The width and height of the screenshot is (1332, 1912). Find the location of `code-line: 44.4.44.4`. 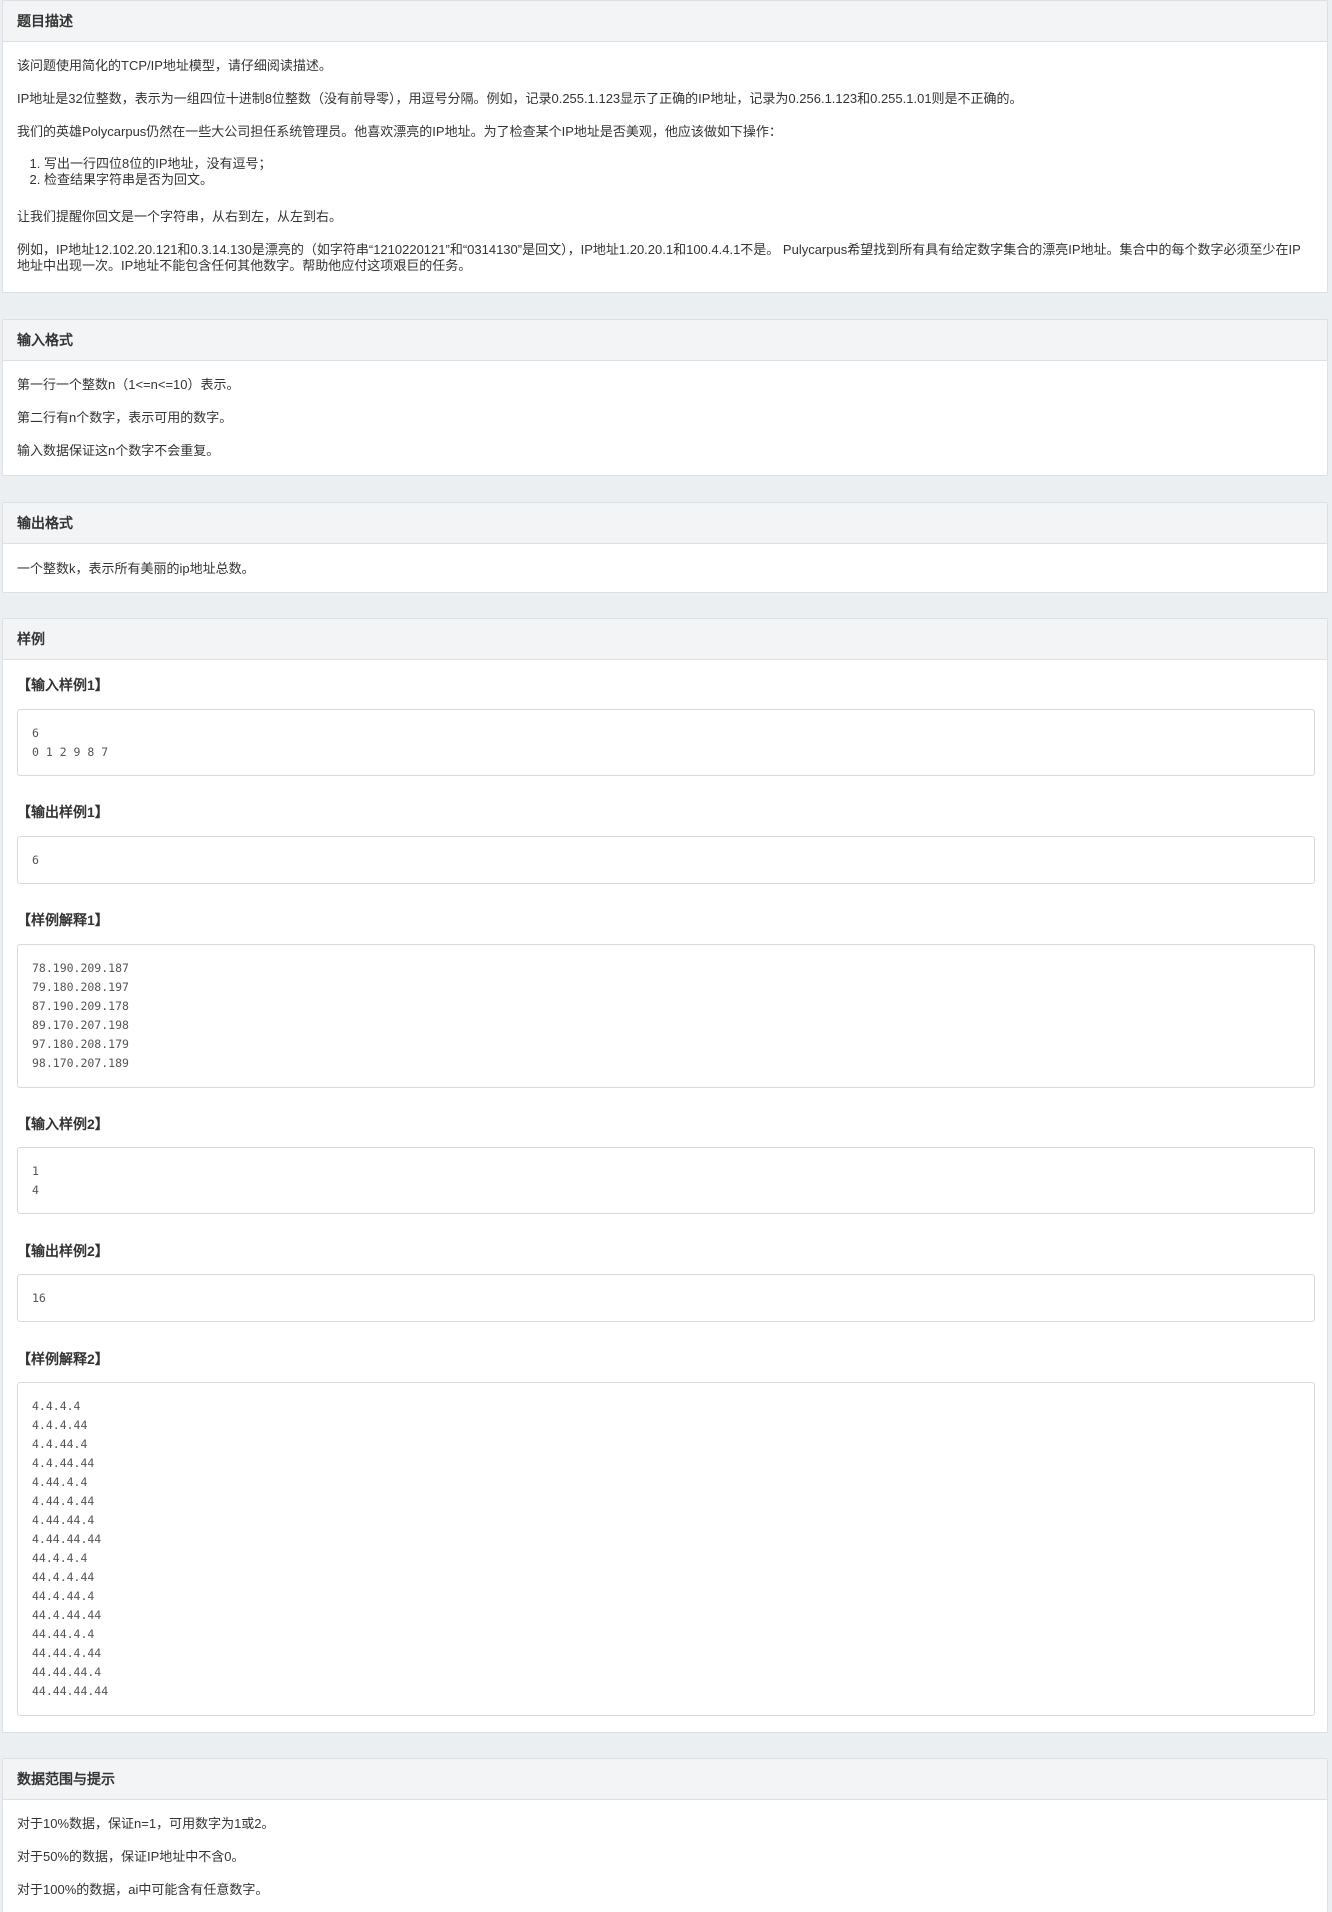

code-line: 44.4.44.4 is located at coordinates (63, 1596).